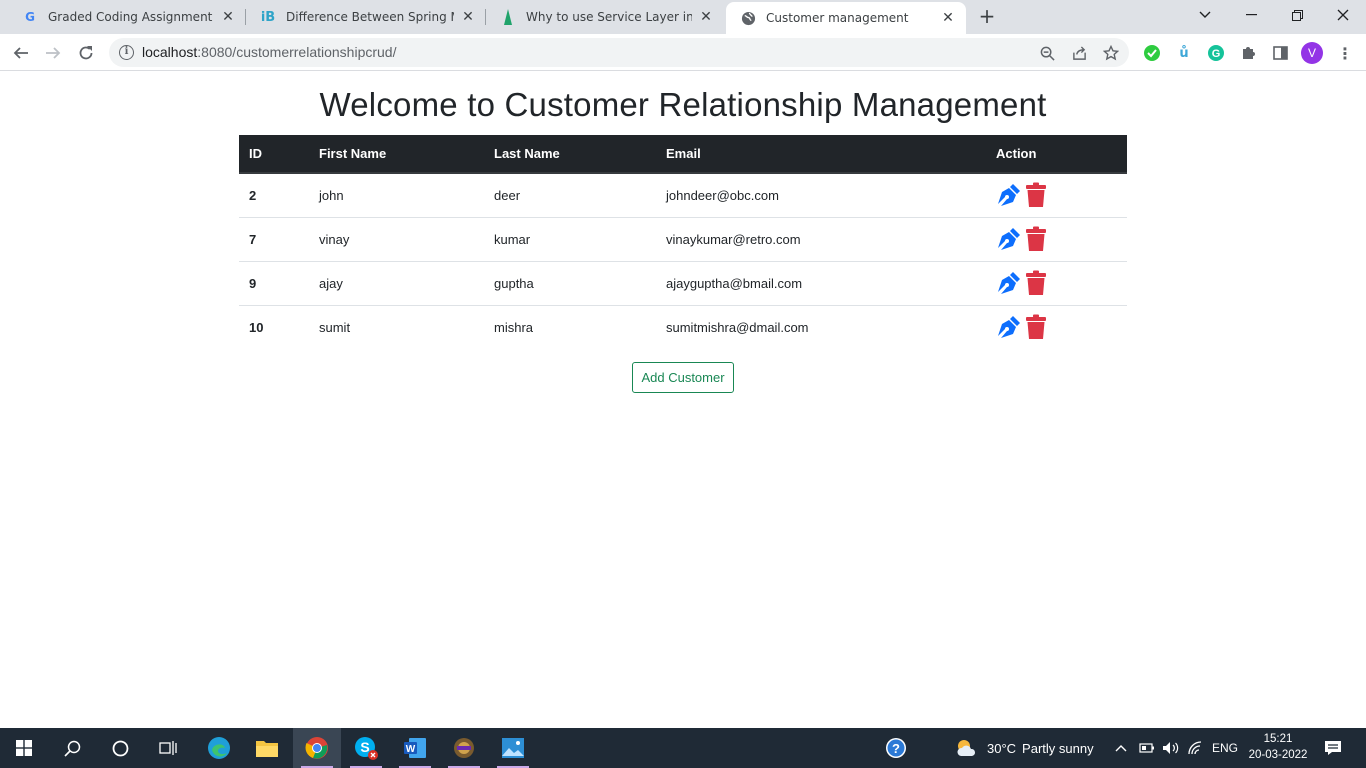 The width and height of the screenshot is (1366, 768). I want to click on reload-button, so click(86, 53).